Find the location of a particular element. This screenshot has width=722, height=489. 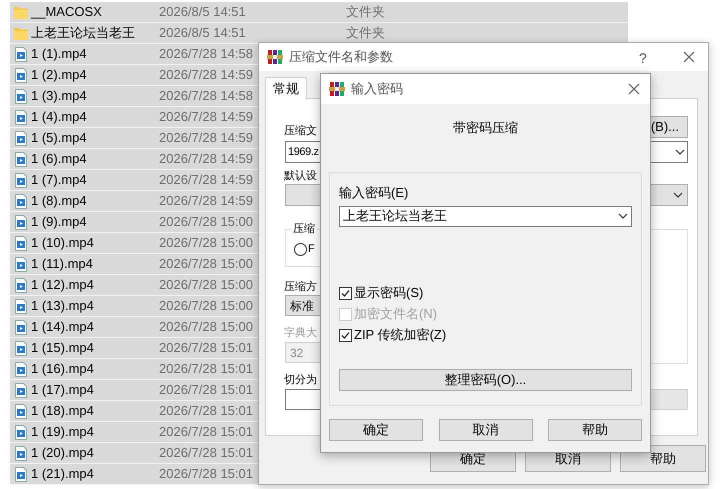

checkbox-label: 加密文件名(N) is located at coordinates (396, 314).